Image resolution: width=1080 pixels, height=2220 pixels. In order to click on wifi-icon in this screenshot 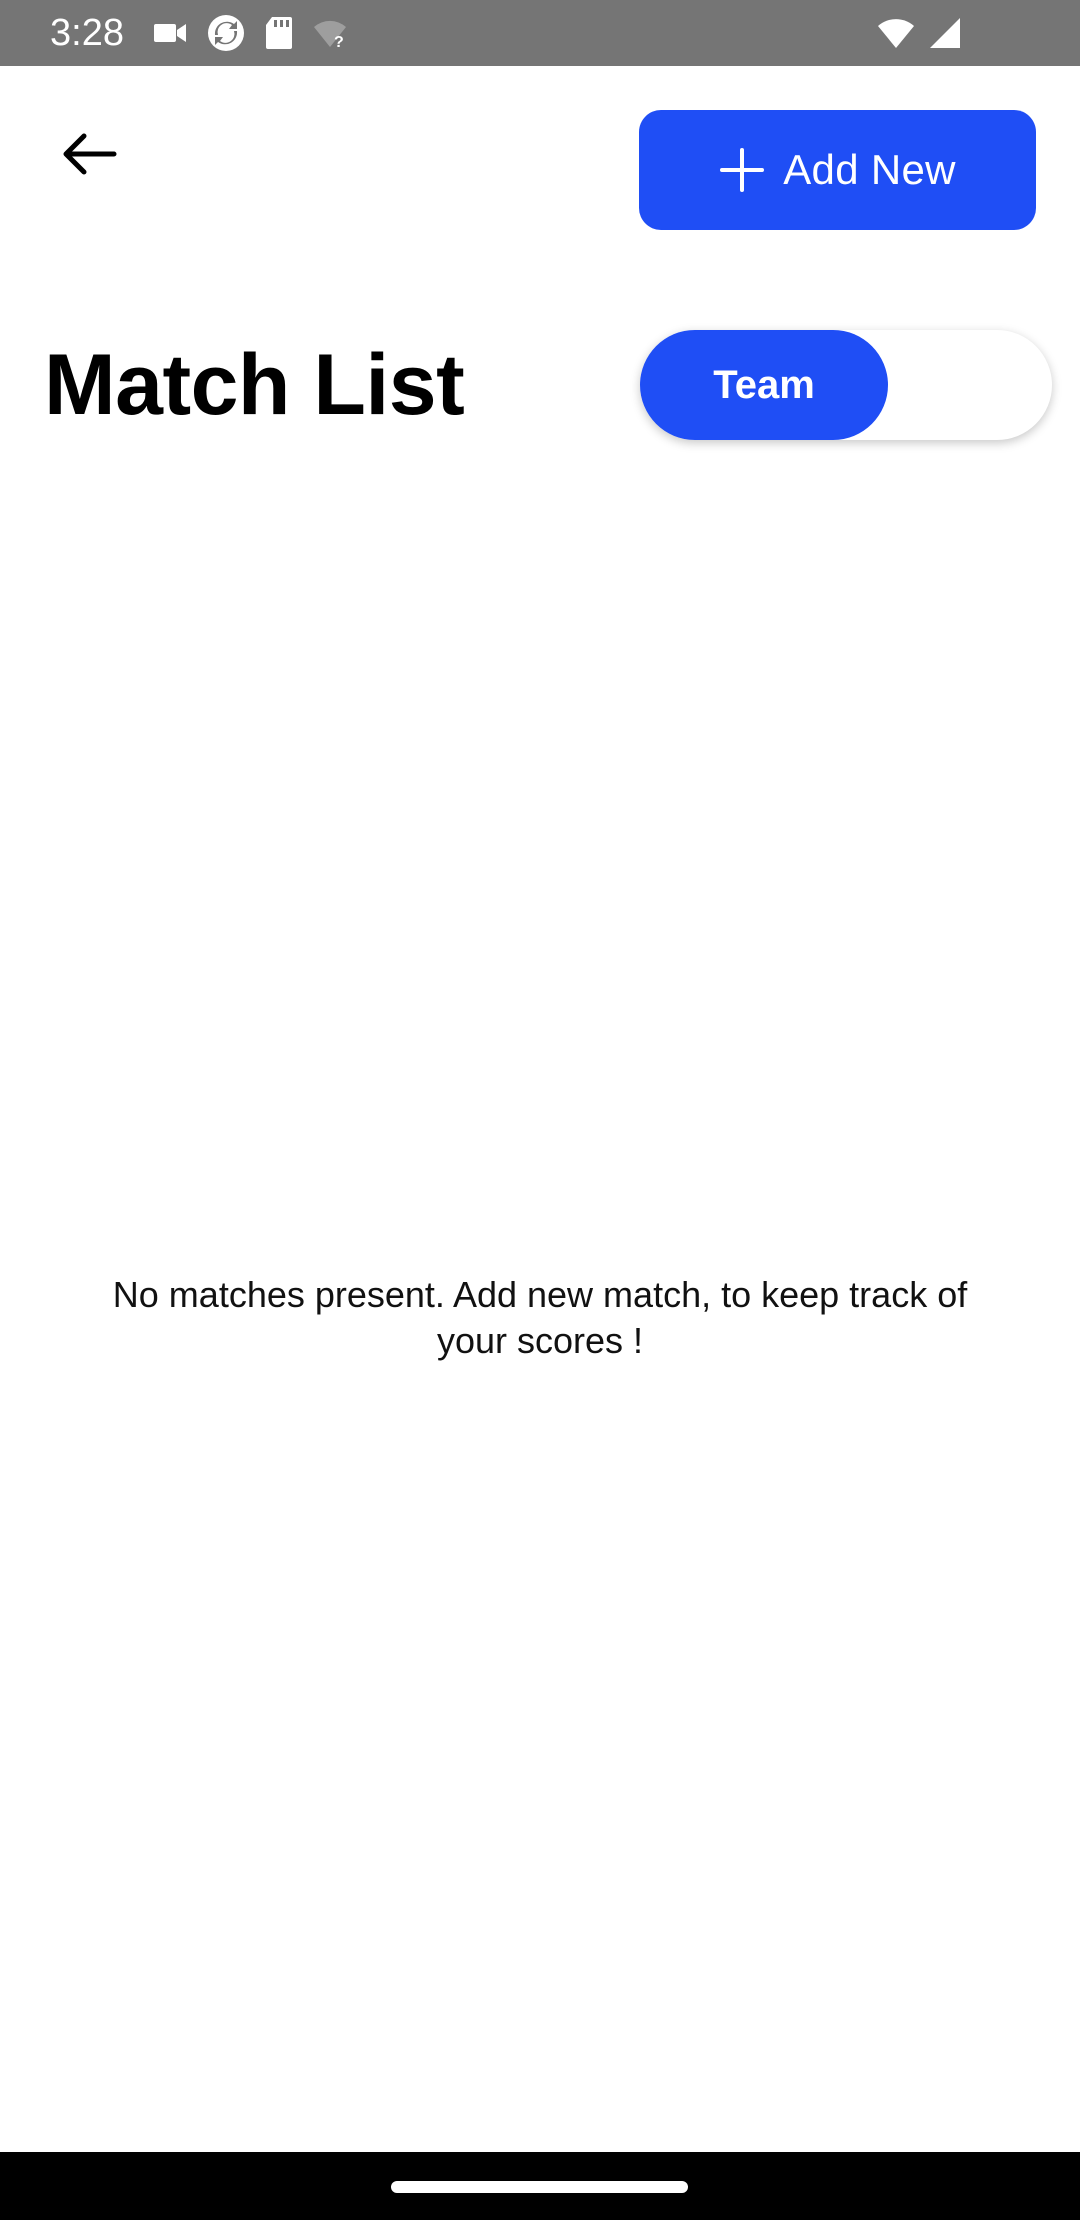, I will do `click(896, 33)`.